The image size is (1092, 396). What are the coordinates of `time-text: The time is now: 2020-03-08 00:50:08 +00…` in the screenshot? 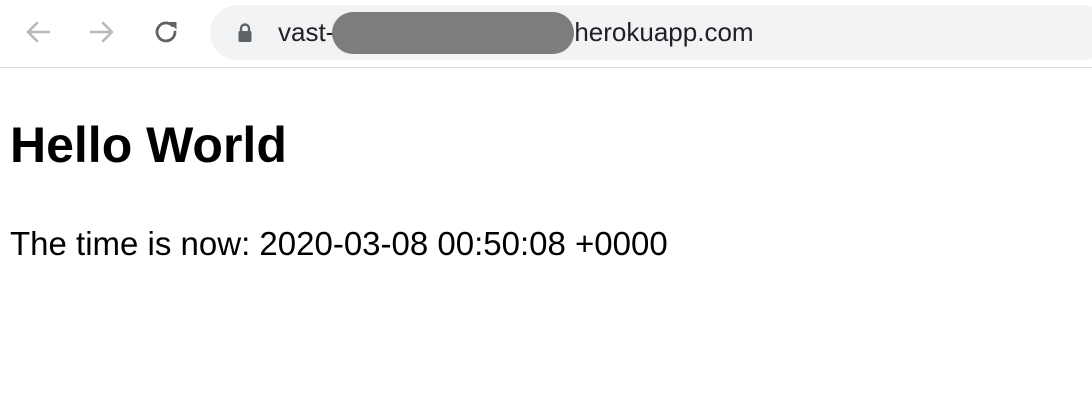 It's located at (339, 244).